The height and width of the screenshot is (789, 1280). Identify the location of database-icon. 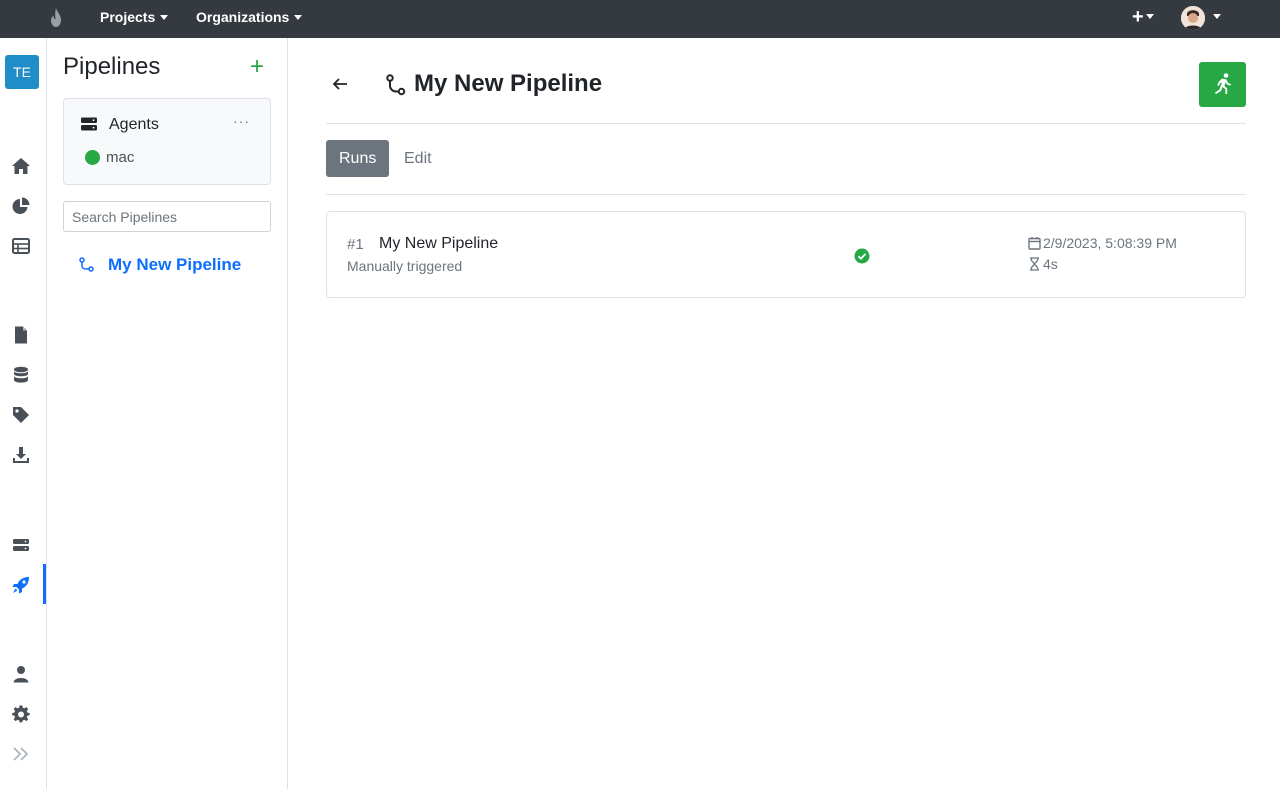
(21, 375).